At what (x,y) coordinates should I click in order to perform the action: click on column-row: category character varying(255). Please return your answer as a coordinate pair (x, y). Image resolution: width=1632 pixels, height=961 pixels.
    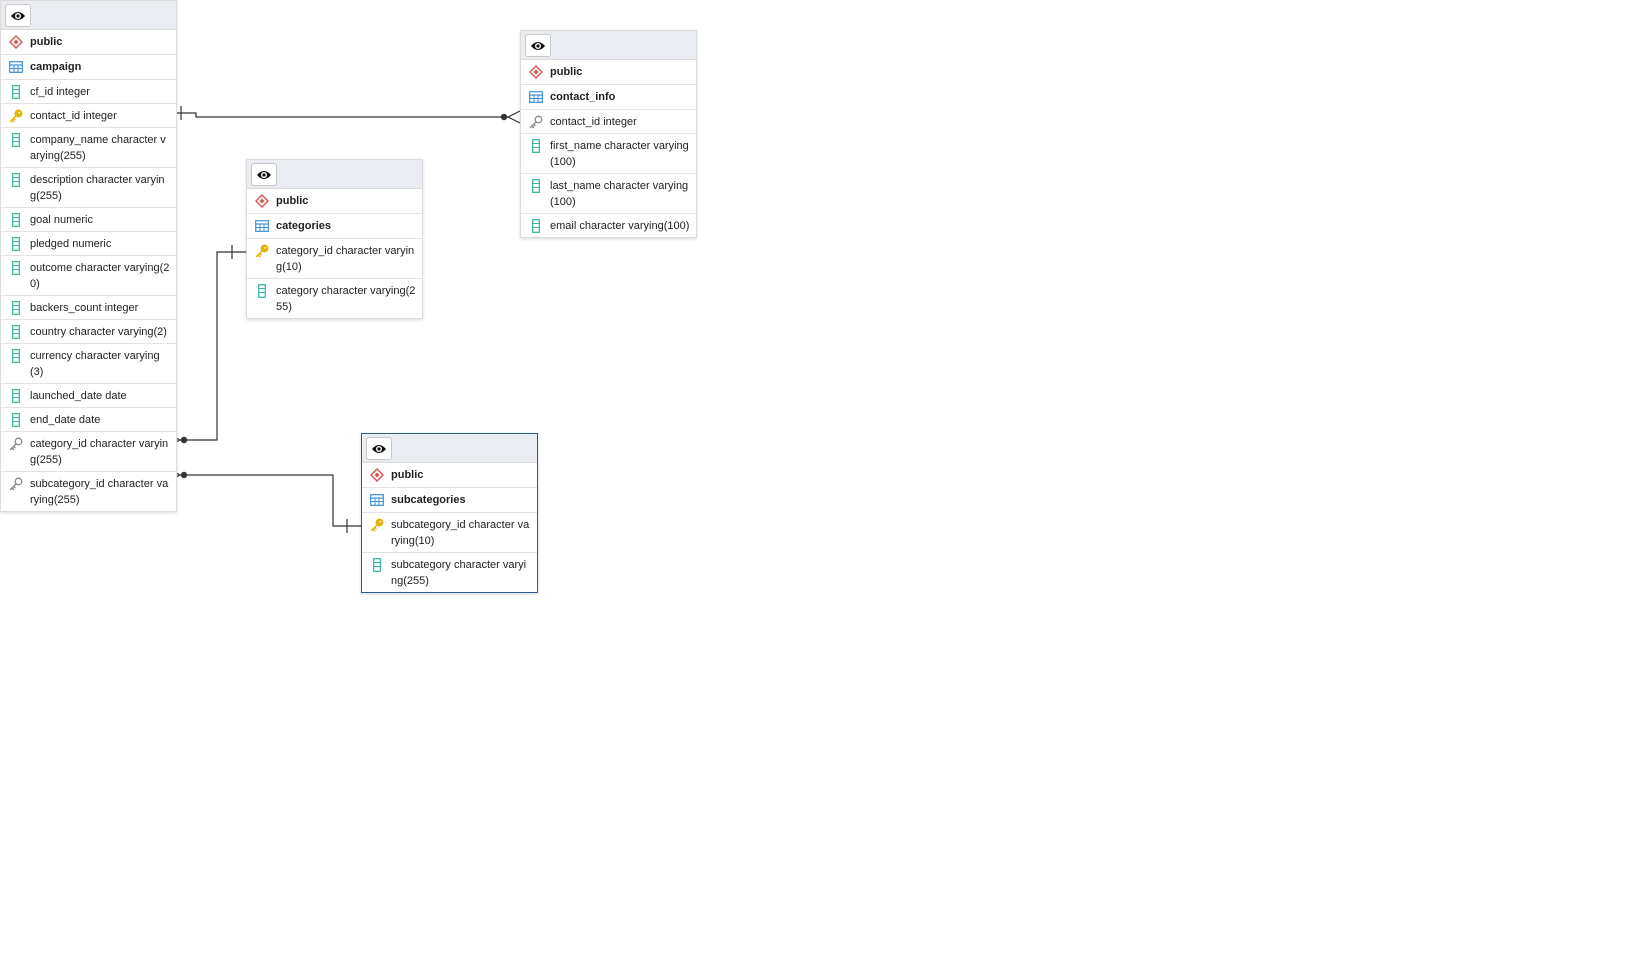
    Looking at the image, I should click on (334, 298).